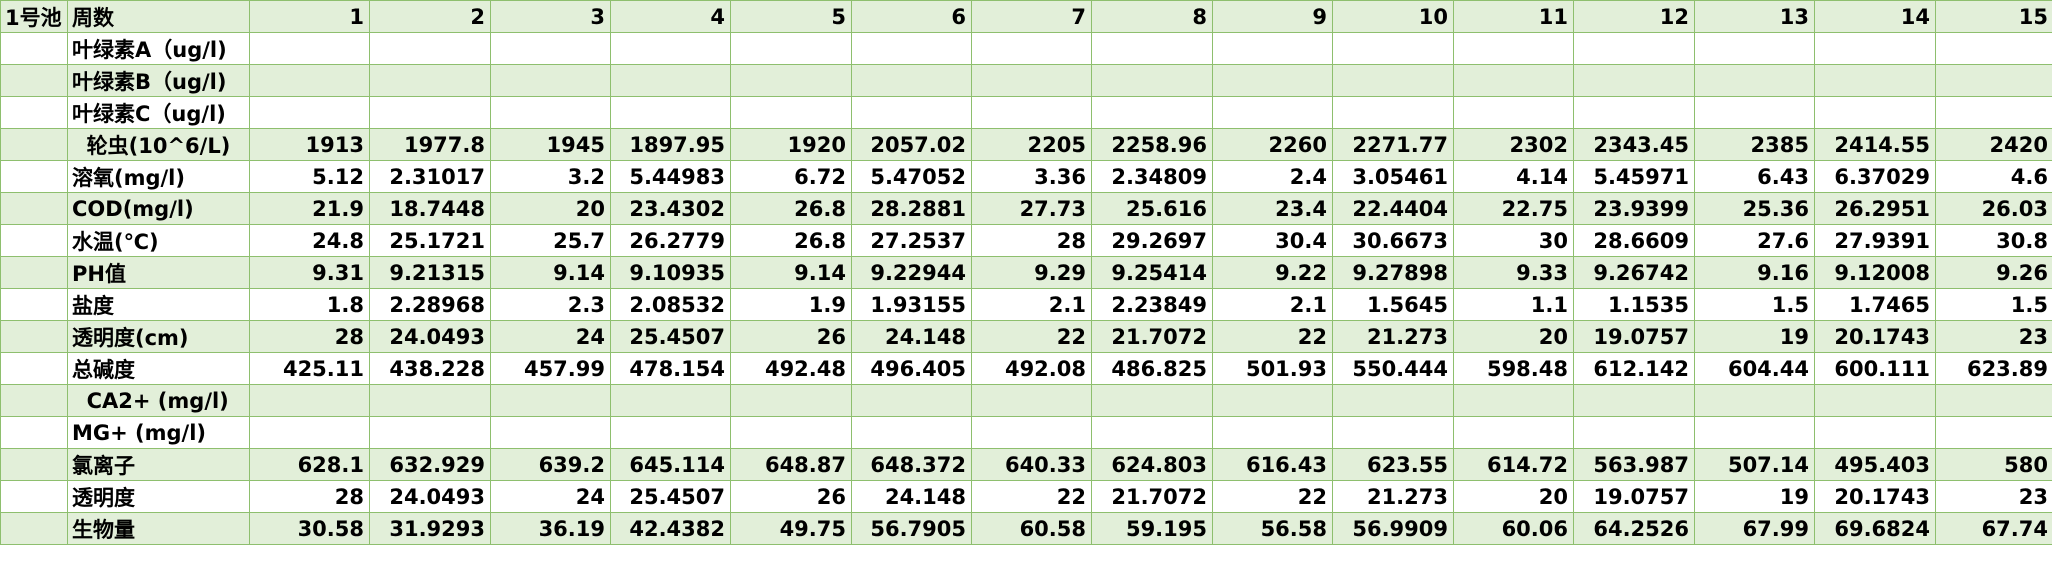 This screenshot has width=2052, height=568. Describe the element at coordinates (1875, 368) in the screenshot. I see `value-cell: 600.111` at that location.